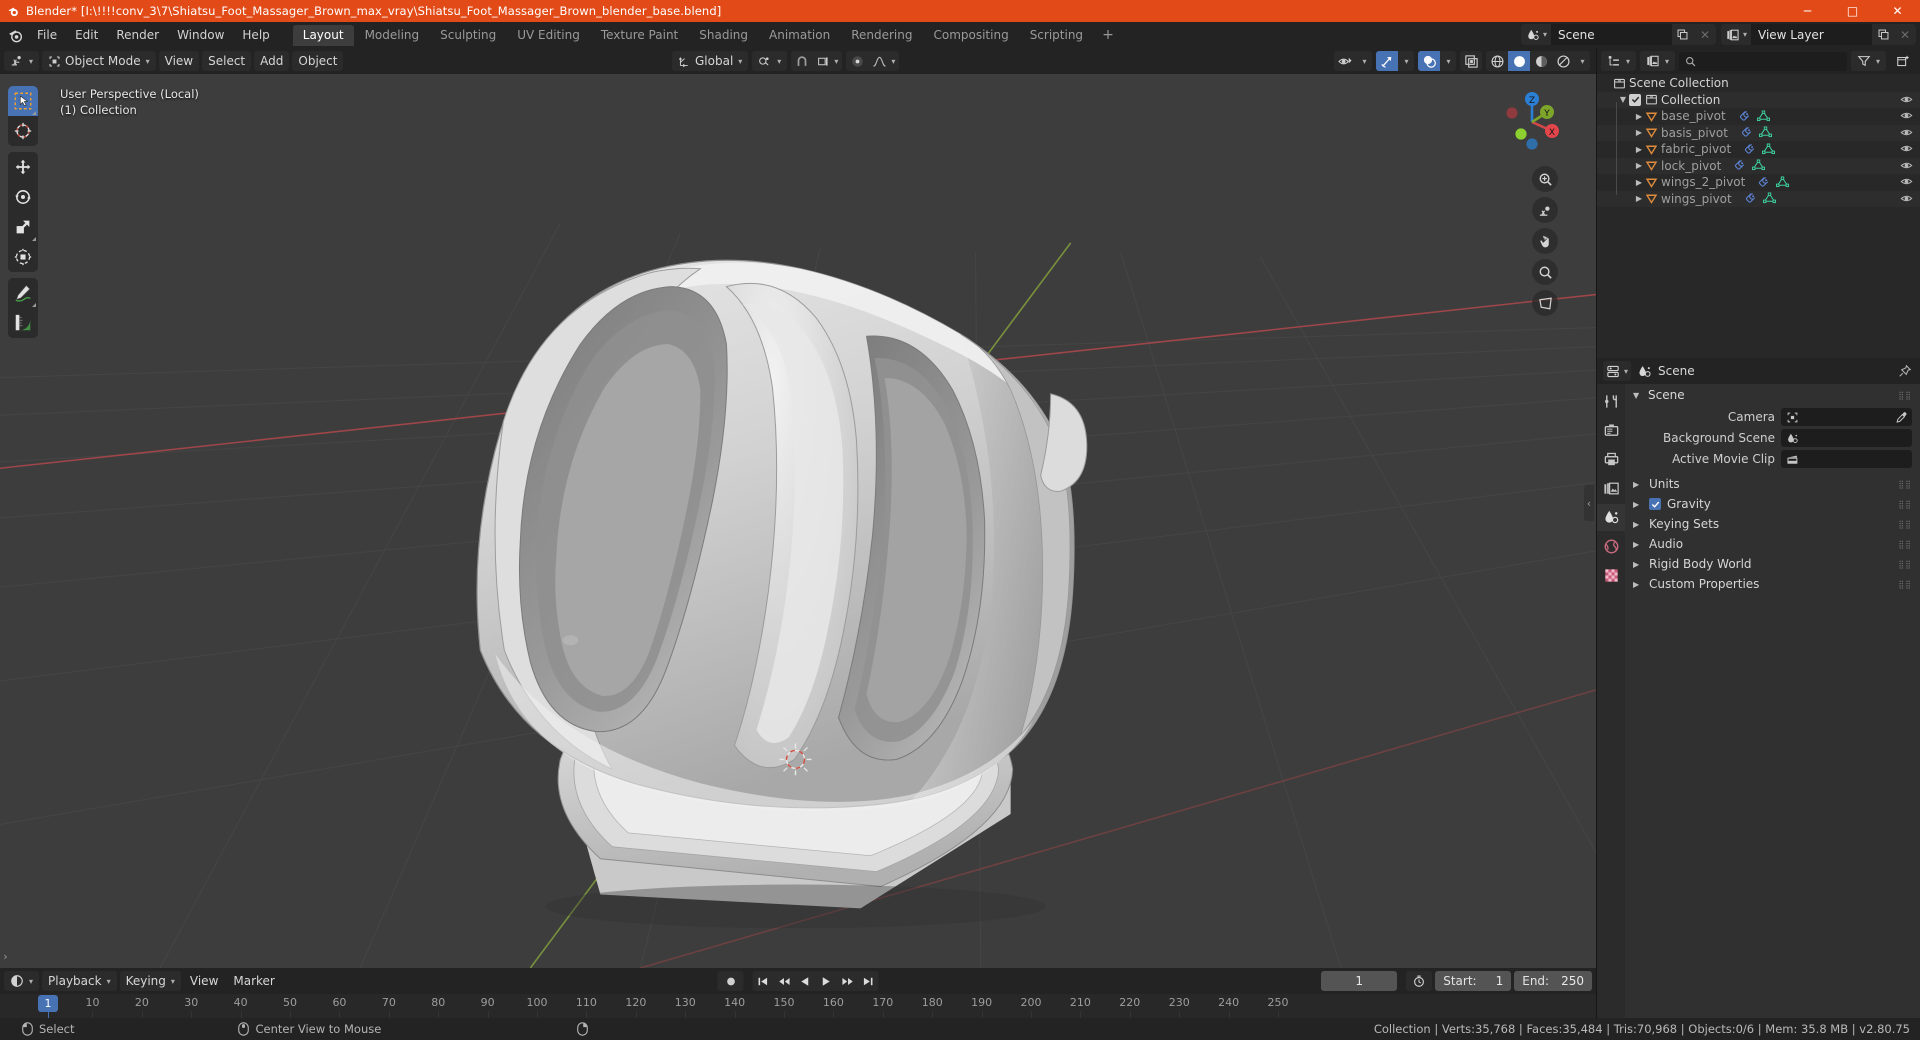  What do you see at coordinates (1589, 503) in the screenshot?
I see `viewport-sidebar-toggle: ‹` at bounding box center [1589, 503].